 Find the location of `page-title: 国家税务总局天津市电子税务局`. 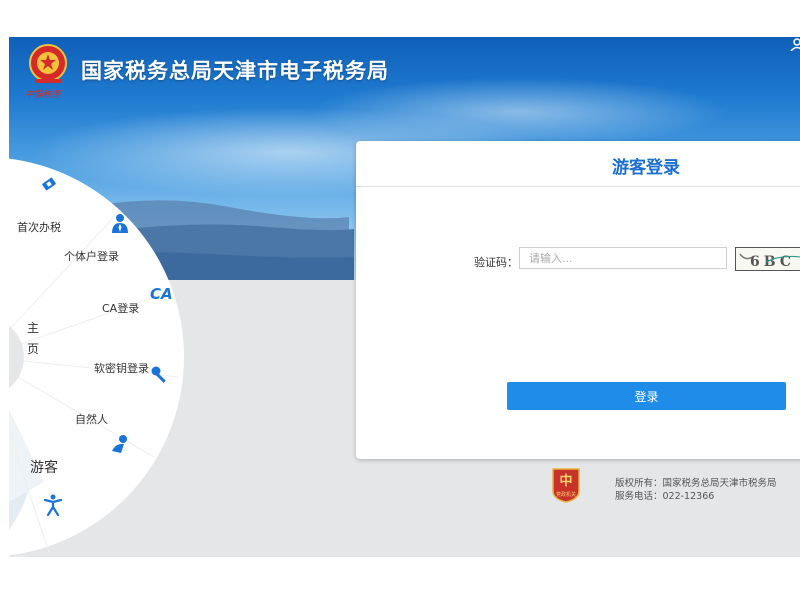

page-title: 国家税务总局天津市电子税务局 is located at coordinates (235, 71).